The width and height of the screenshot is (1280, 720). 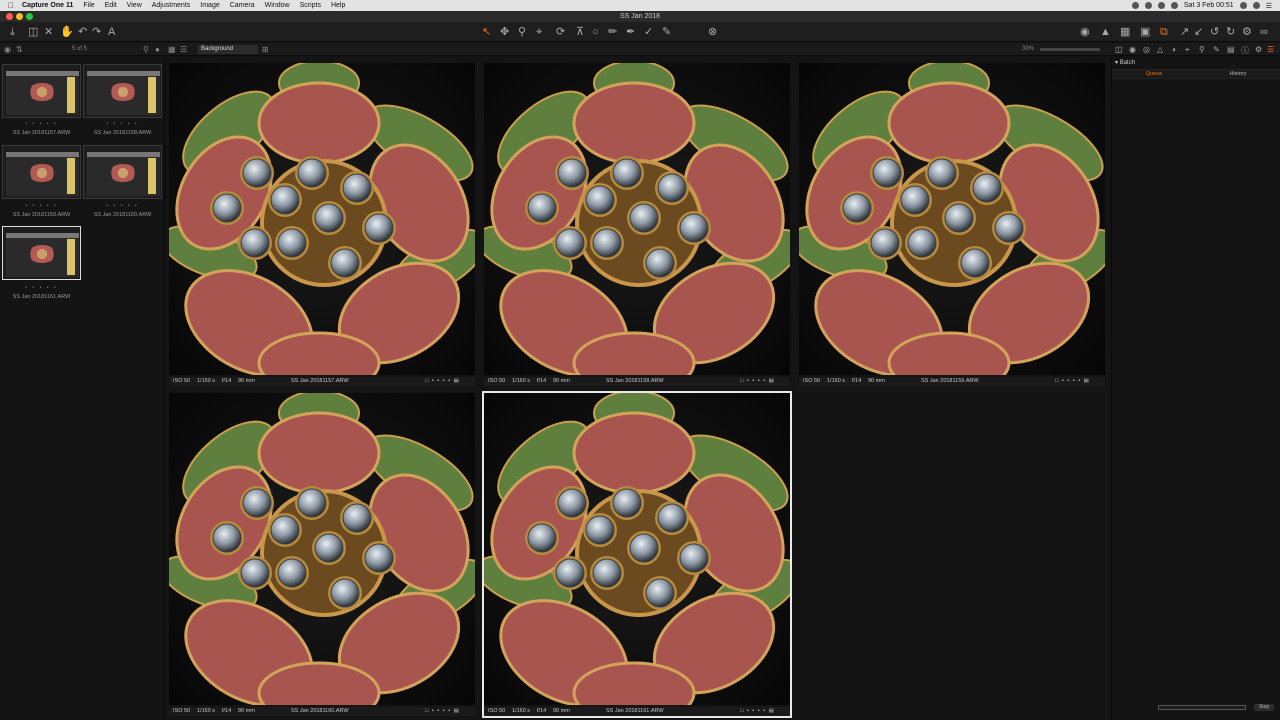 What do you see at coordinates (310, 5) in the screenshot?
I see `menu-scripts: Scripts` at bounding box center [310, 5].